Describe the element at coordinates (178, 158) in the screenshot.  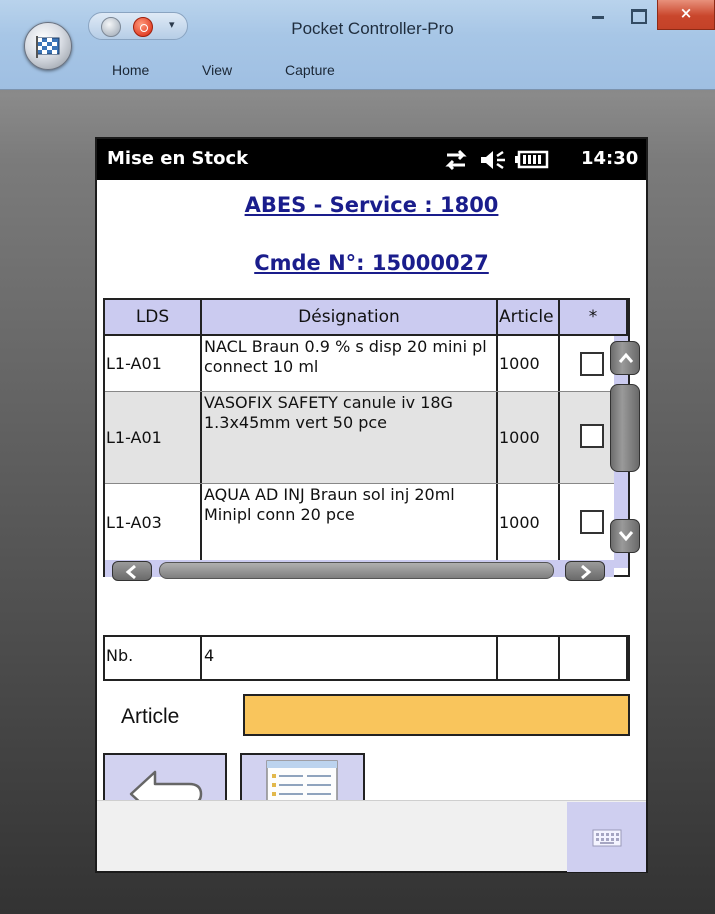
I see `screen-title: Mise en Stock` at that location.